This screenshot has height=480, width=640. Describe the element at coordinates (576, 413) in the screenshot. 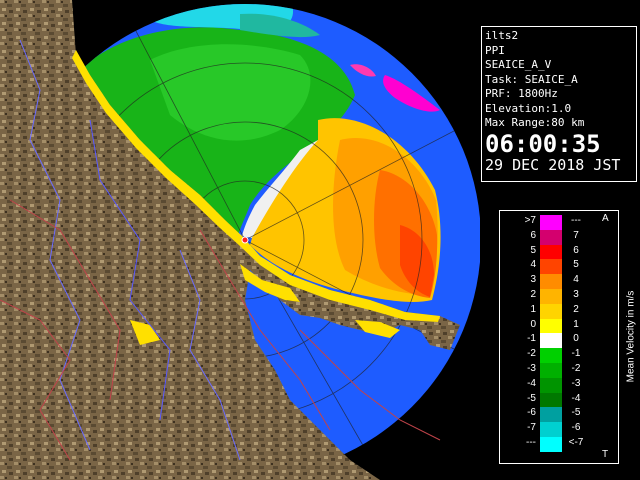

I see `legend-row-upper: -5` at that location.